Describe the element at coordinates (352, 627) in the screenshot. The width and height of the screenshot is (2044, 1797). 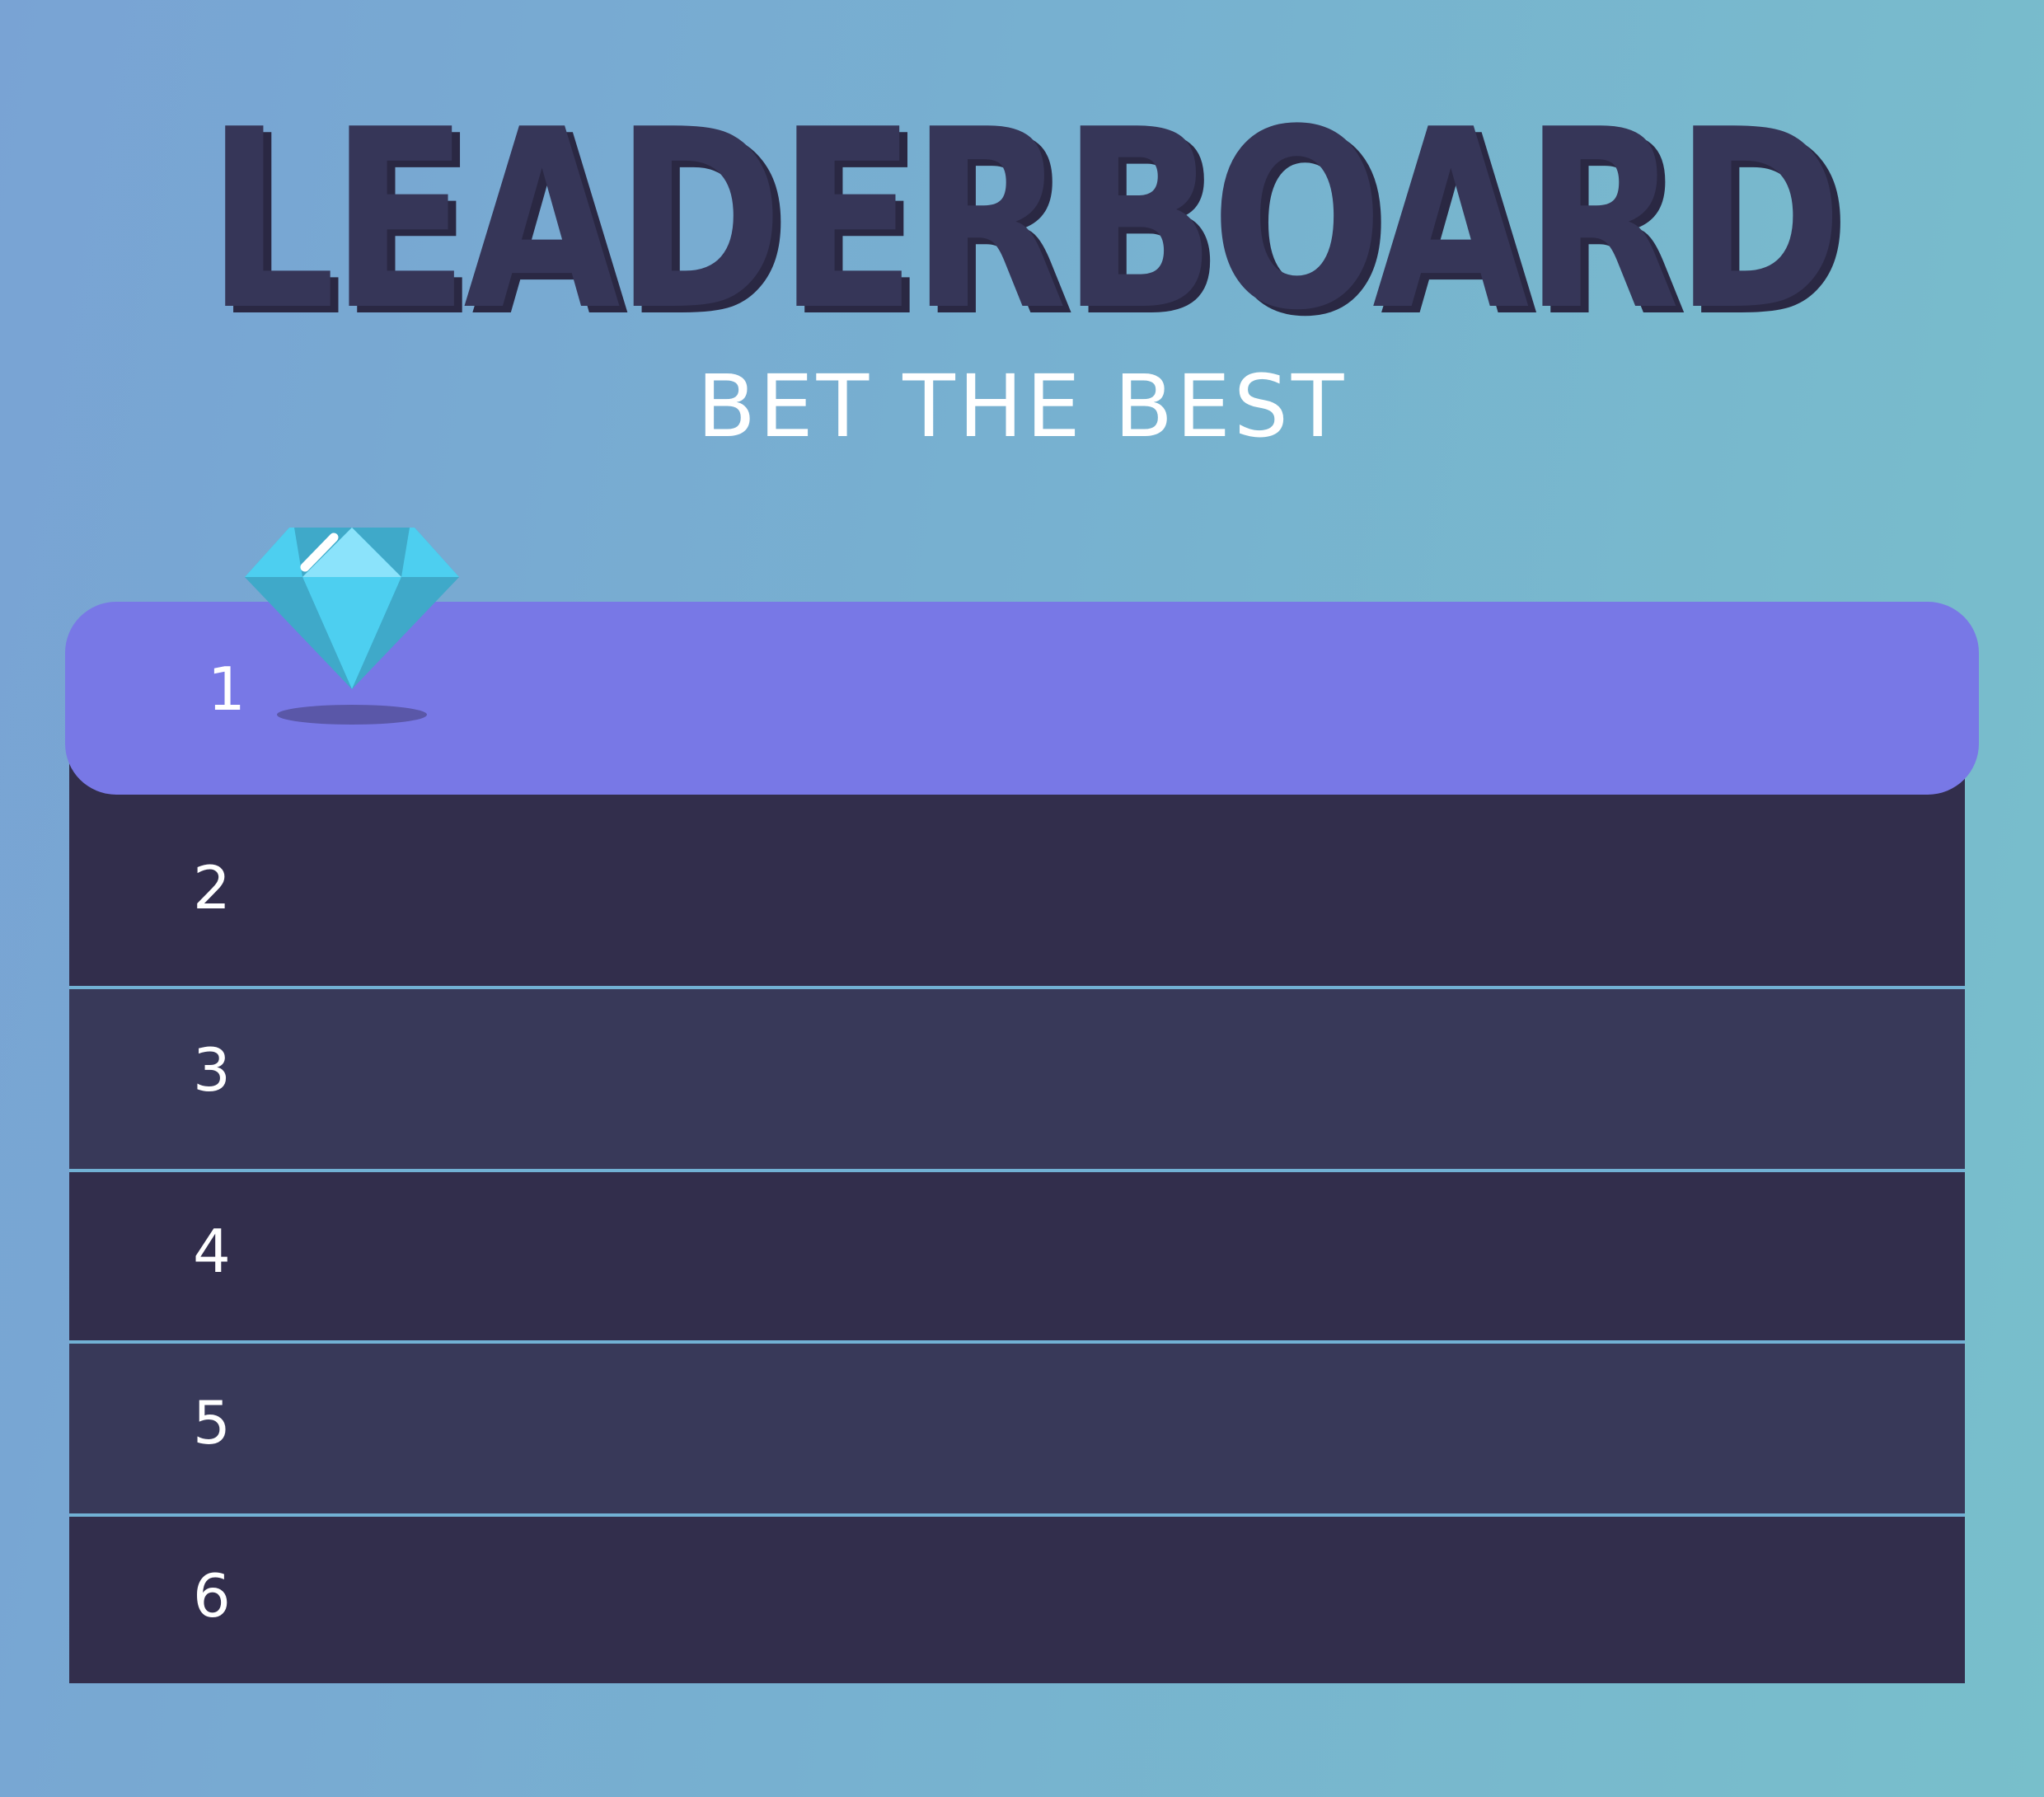
I see `diamond-icon` at that location.